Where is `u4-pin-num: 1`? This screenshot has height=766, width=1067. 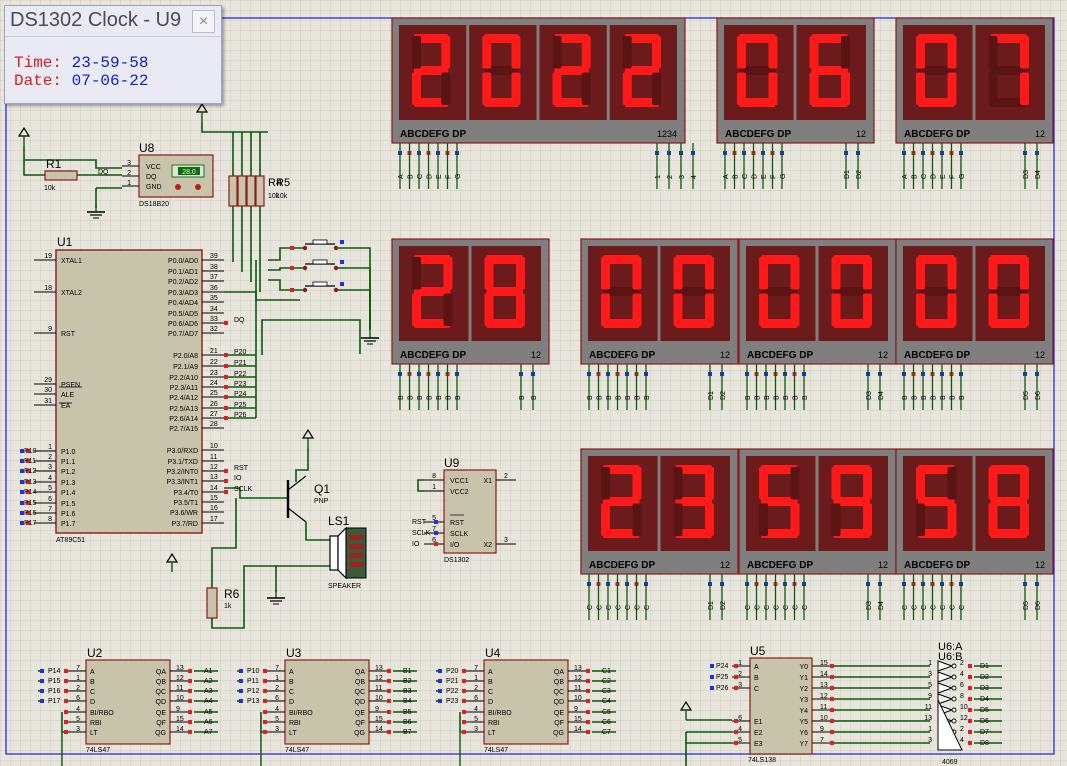
u4-pin-num: 1 is located at coordinates (476, 678).